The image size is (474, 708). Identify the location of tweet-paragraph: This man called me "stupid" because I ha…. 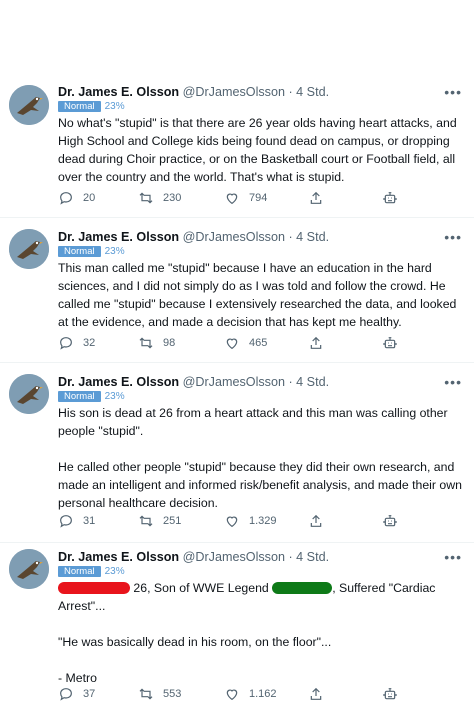
(257, 295).